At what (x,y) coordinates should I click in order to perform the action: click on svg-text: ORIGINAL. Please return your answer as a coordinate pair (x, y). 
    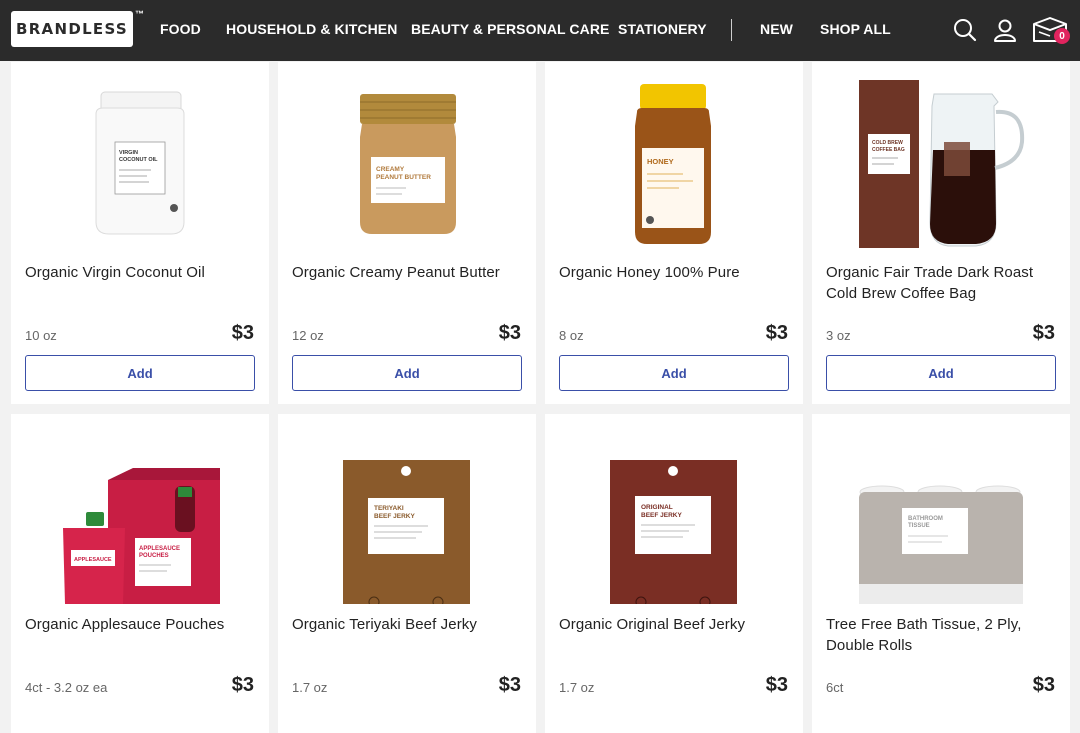
    Looking at the image, I should click on (657, 507).